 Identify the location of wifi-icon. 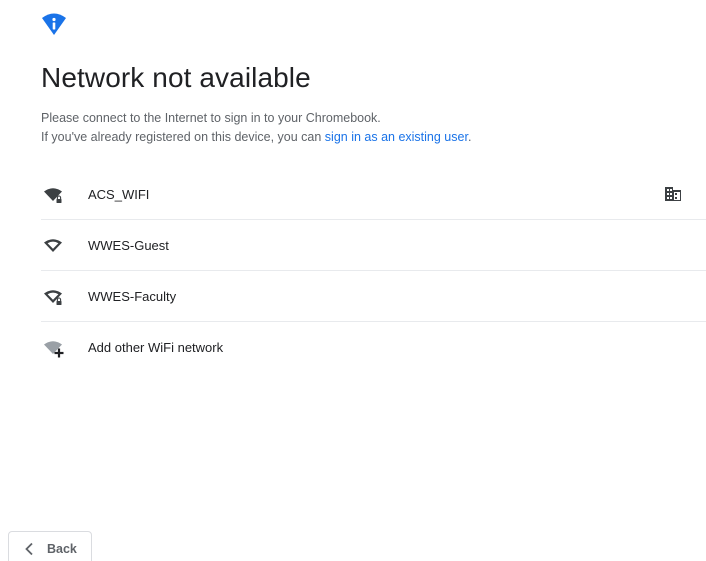
(53, 245).